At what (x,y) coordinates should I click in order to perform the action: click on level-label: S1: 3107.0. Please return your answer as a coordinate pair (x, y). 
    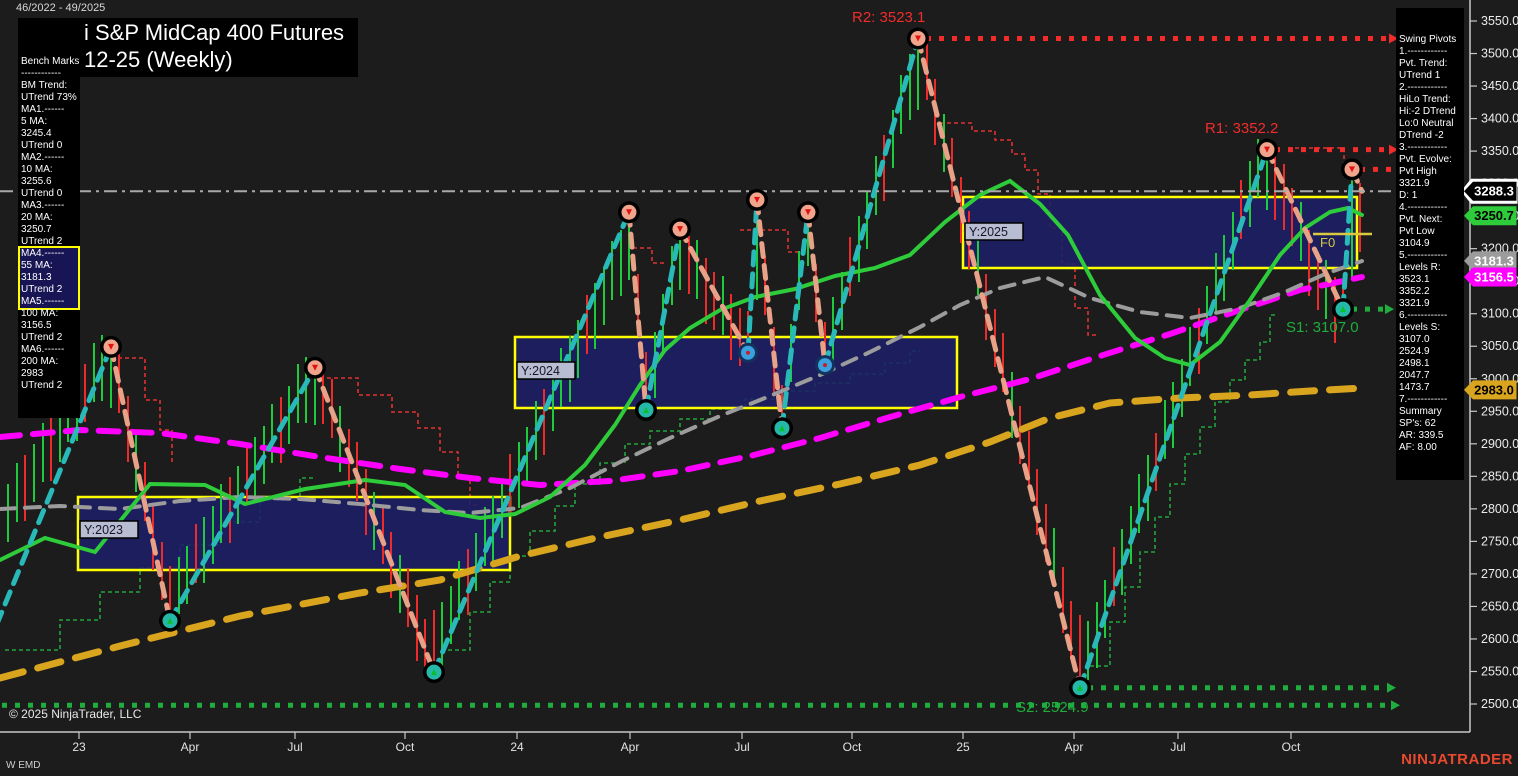
    Looking at the image, I should click on (1322, 327).